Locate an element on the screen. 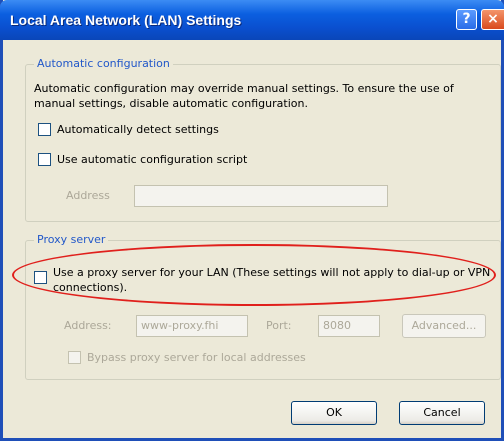  config-script-label: Use automatic configuration script is located at coordinates (152, 159).